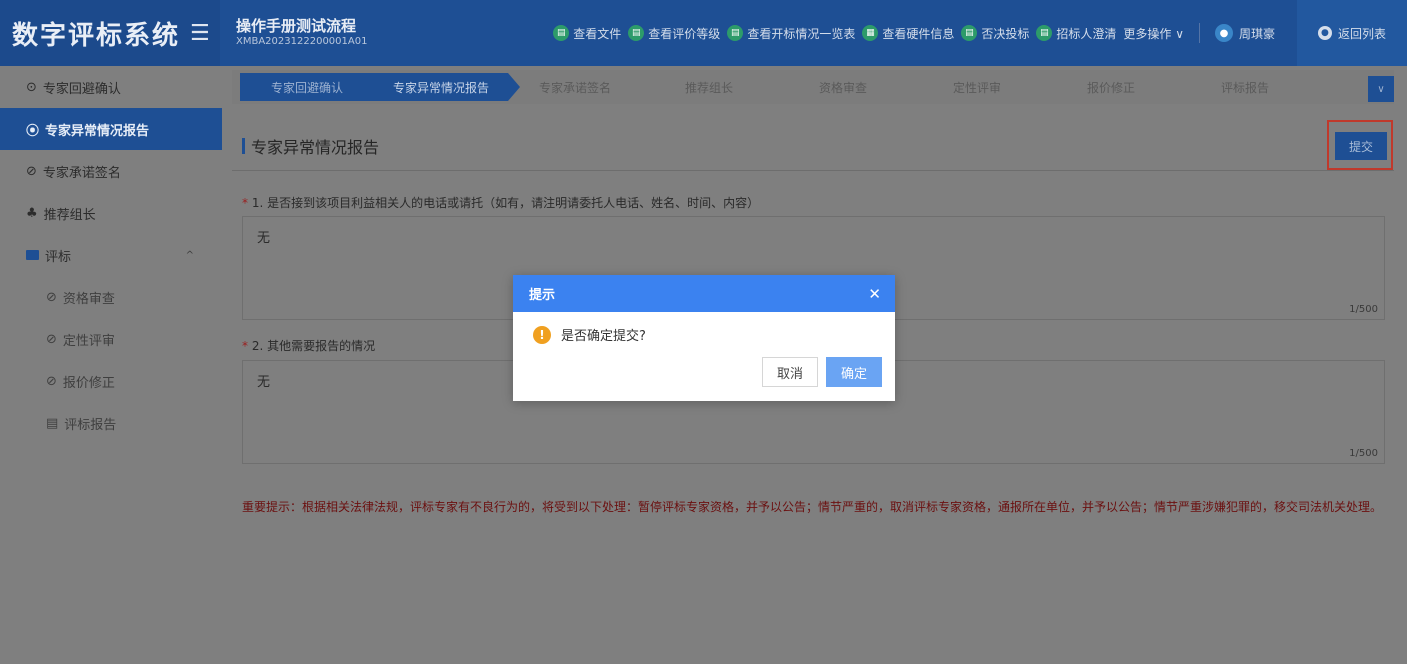  I want to click on table-icon: ▤, so click(735, 33).